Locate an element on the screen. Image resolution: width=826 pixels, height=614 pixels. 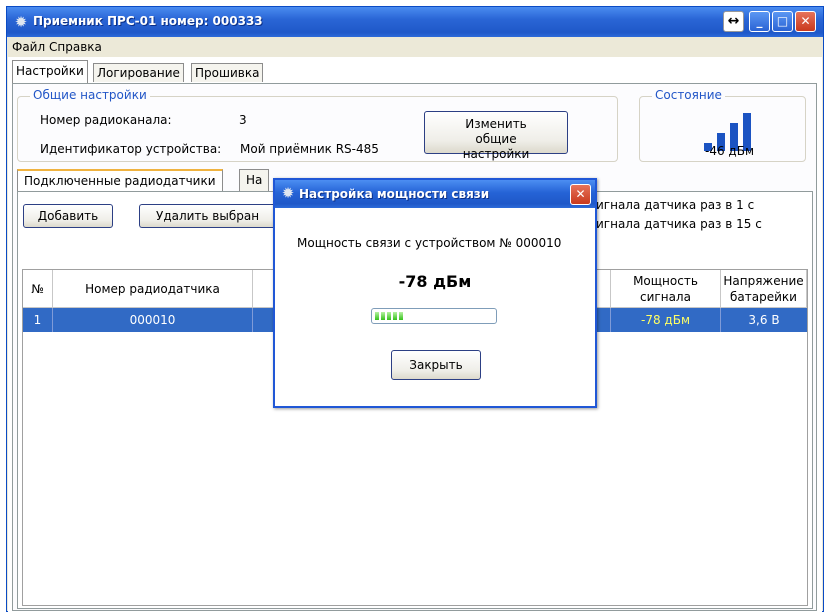
general-settings-title: Общие настройки is located at coordinates (90, 95).